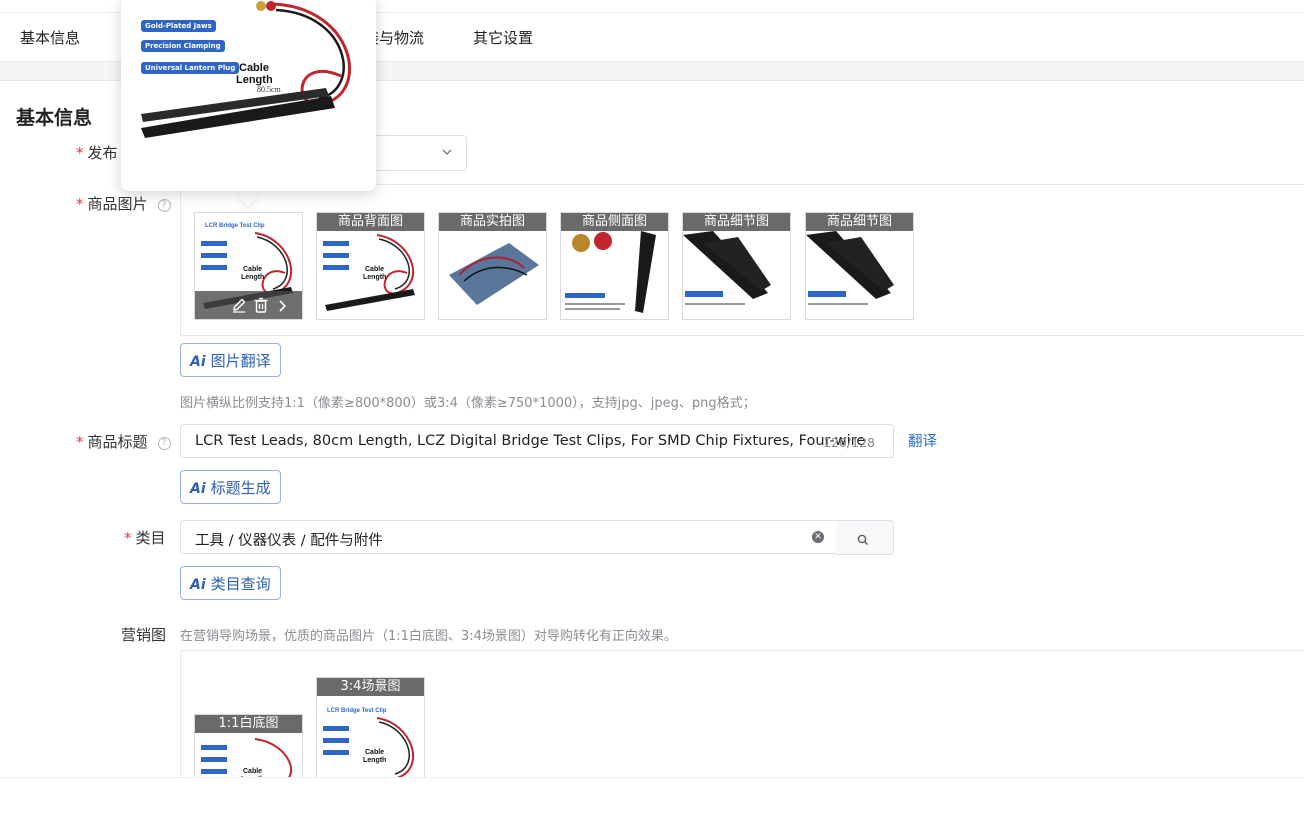 This screenshot has height=831, width=1304. I want to click on section-title: 基本信息, so click(54, 118).